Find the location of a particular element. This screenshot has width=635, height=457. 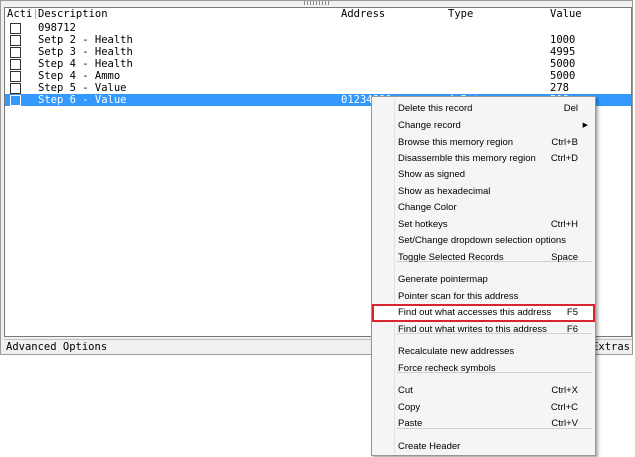

menu-item-show-as-hexadecimal: Show as hexadecimal is located at coordinates (483, 192).